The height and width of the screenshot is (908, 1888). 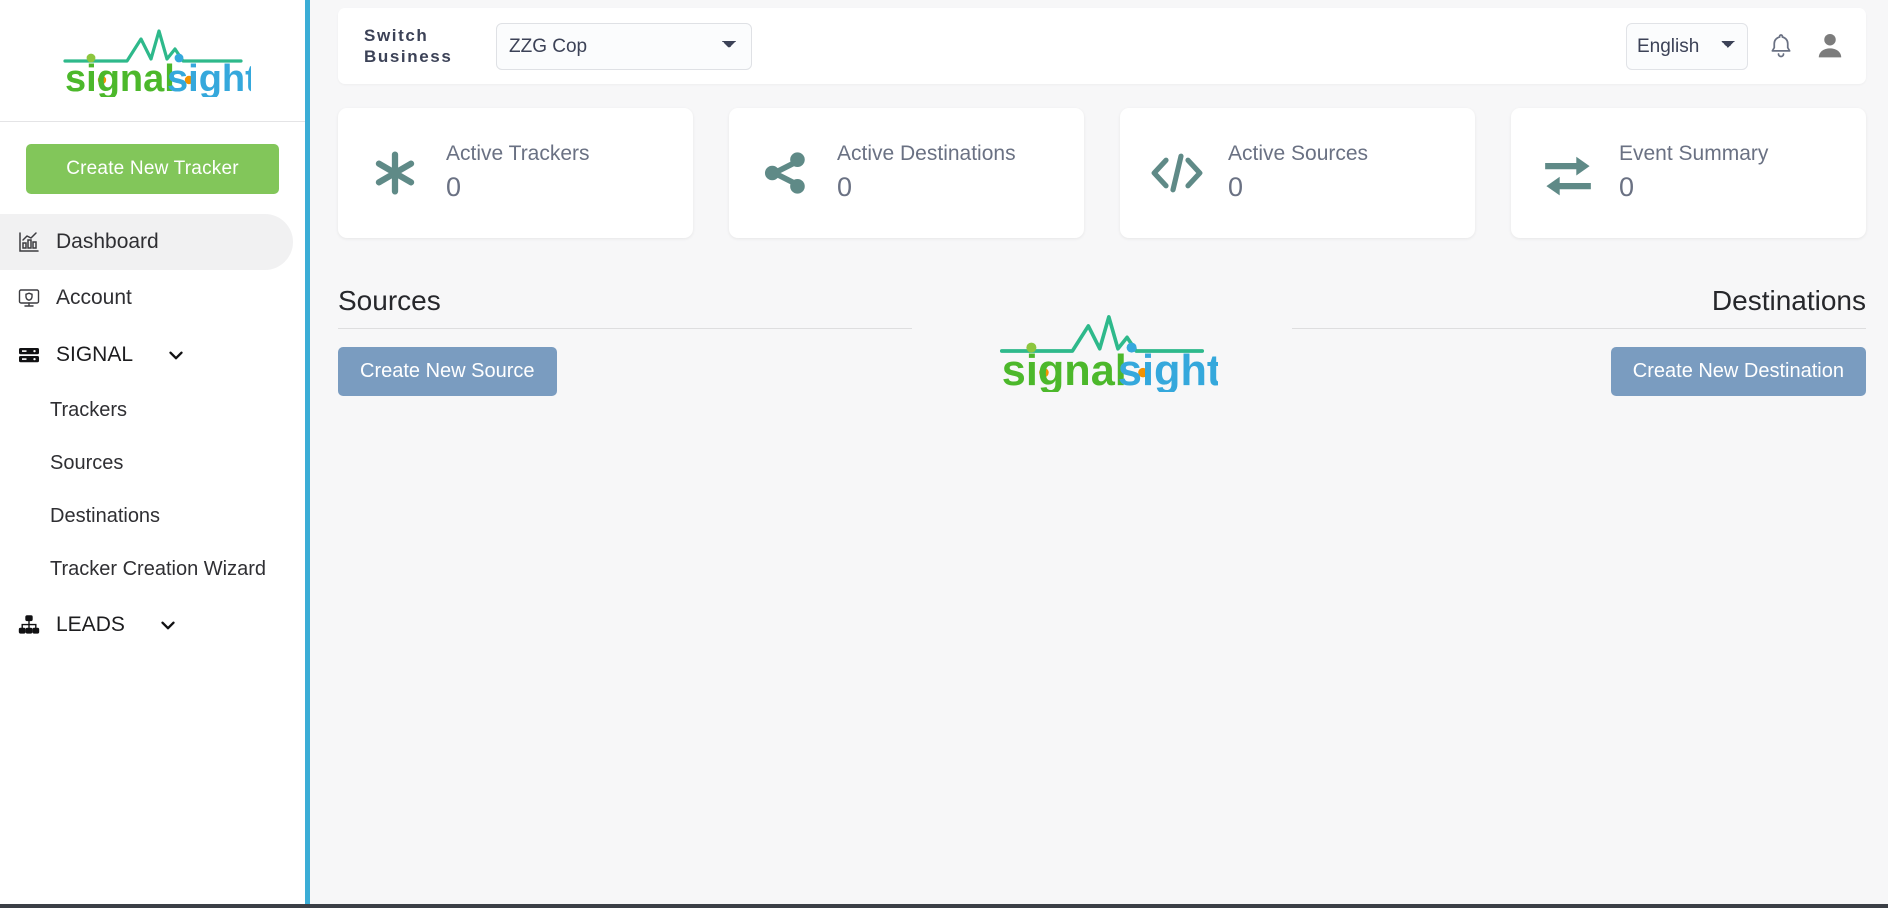 What do you see at coordinates (1102, 46) in the screenshot?
I see `topbar: Switch Business ZZG Cop English` at bounding box center [1102, 46].